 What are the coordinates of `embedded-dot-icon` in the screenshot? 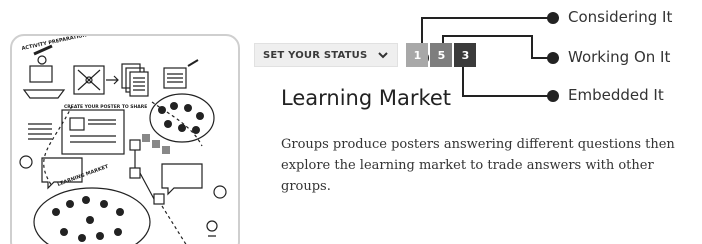 It's located at (553, 96).